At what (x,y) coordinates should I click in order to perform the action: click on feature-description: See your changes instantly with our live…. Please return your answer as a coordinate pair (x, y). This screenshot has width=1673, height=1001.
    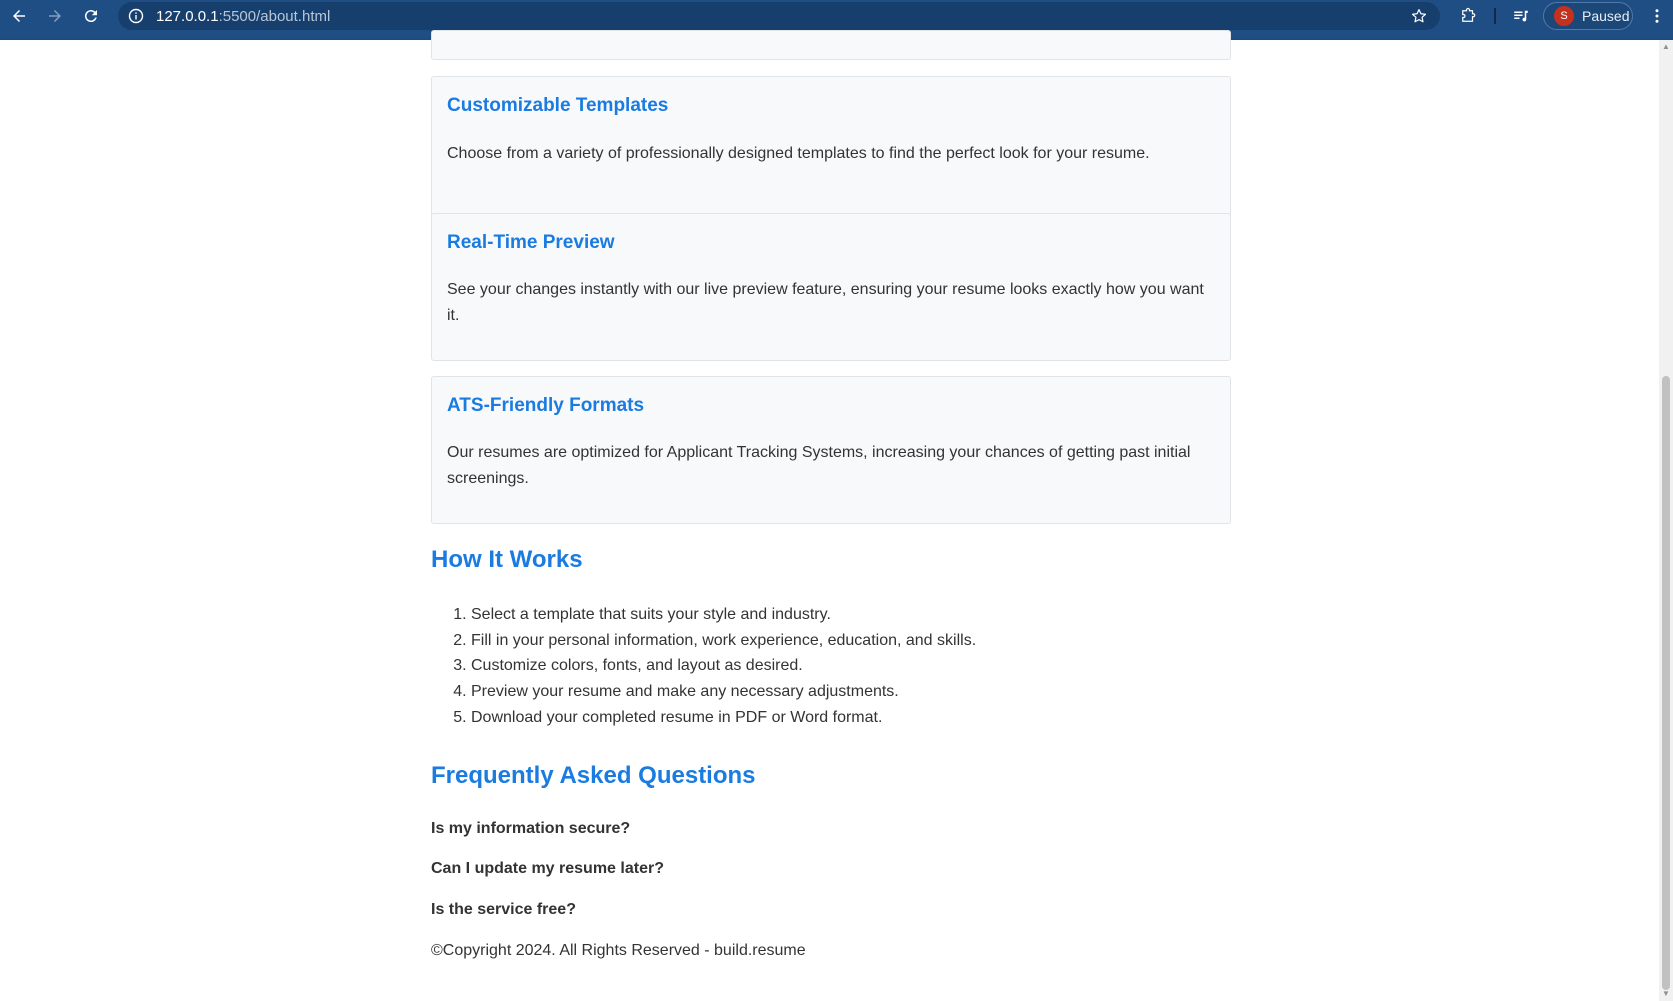
    Looking at the image, I should click on (825, 302).